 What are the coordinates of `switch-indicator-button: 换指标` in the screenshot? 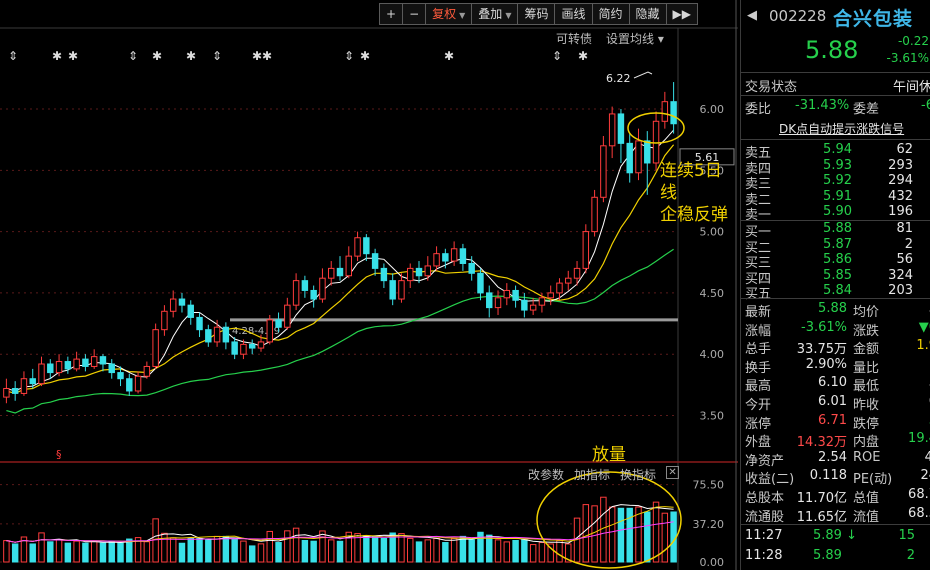 It's located at (638, 474).